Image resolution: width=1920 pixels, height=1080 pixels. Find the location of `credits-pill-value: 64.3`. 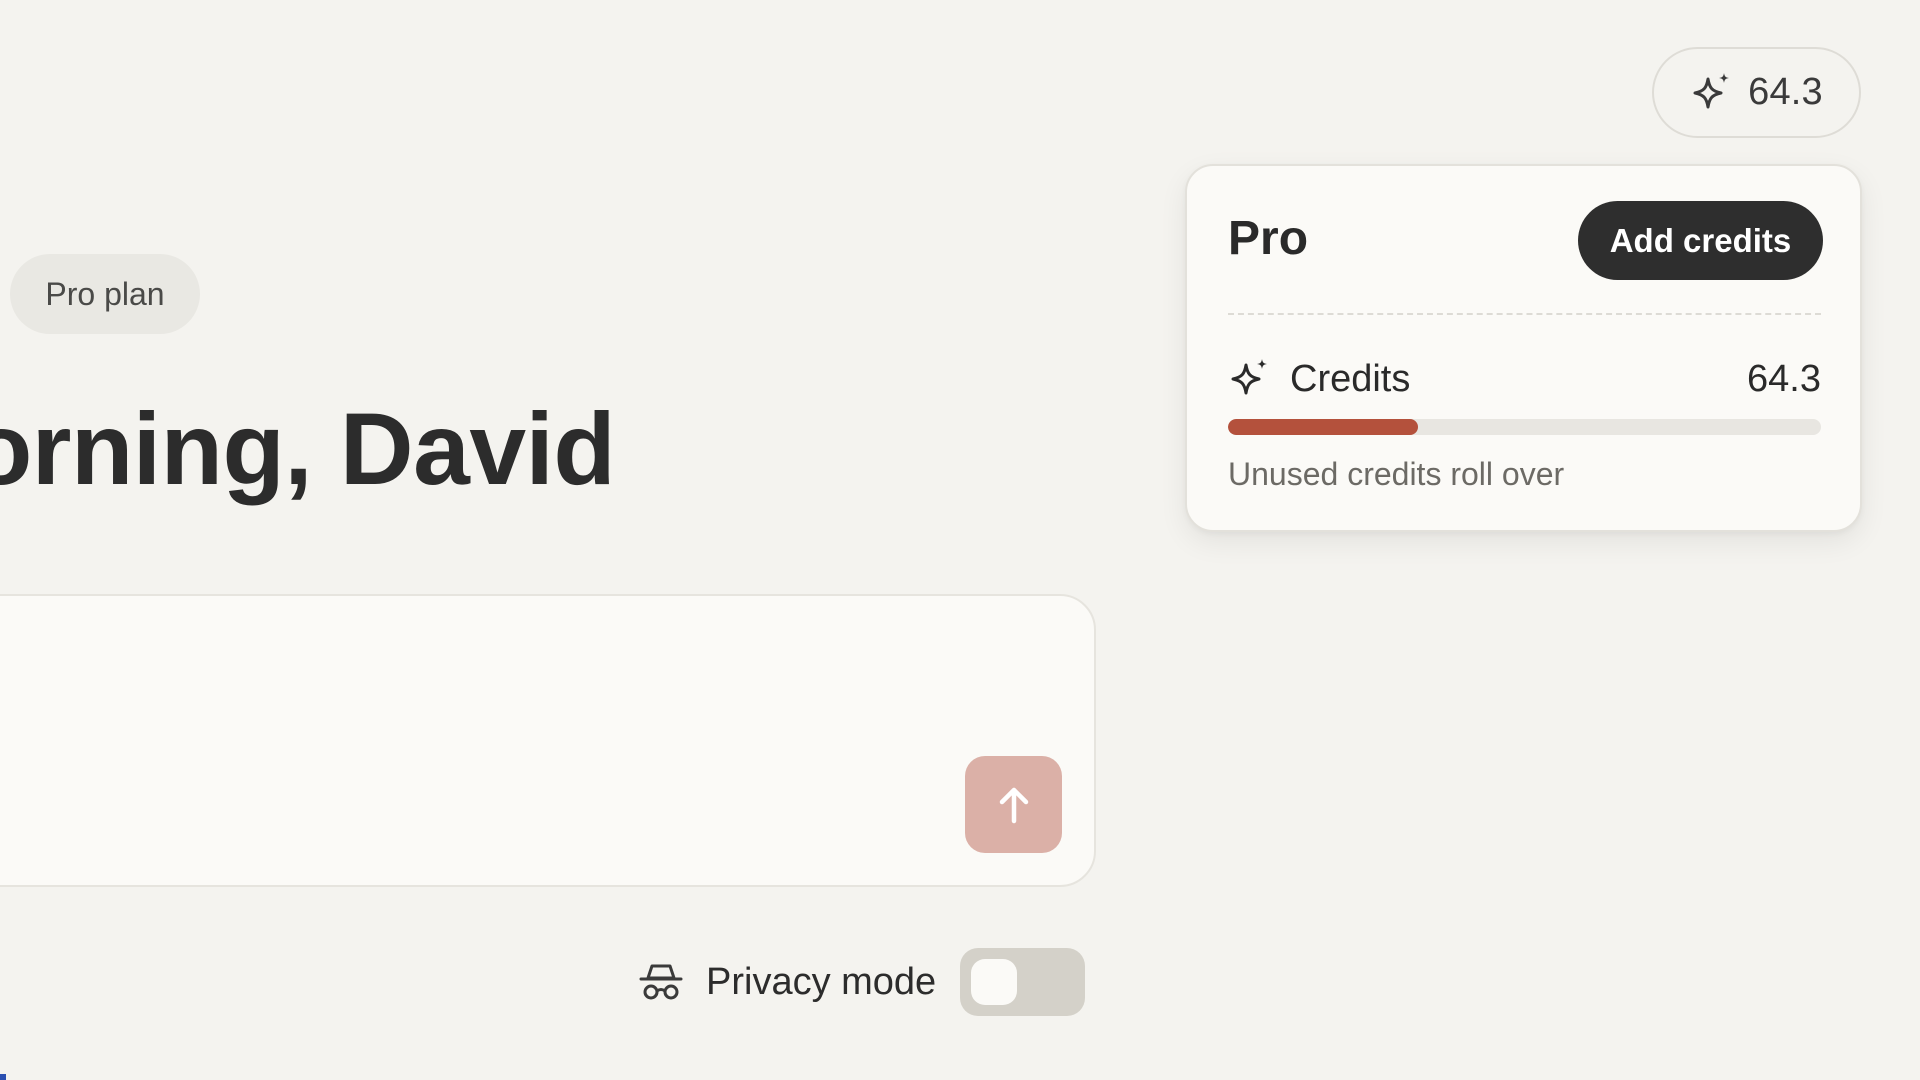

credits-pill-value: 64.3 is located at coordinates (1785, 92).